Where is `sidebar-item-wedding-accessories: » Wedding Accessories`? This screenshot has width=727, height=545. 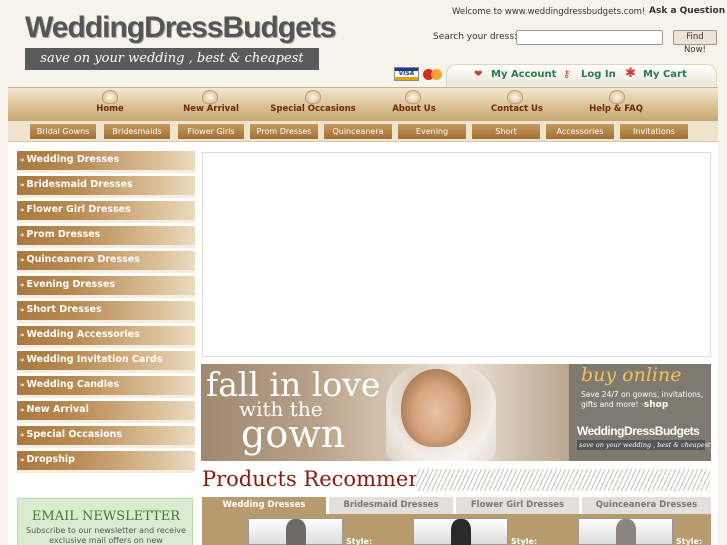
sidebar-item-wedding-accessories: » Wedding Accessories is located at coordinates (106, 337).